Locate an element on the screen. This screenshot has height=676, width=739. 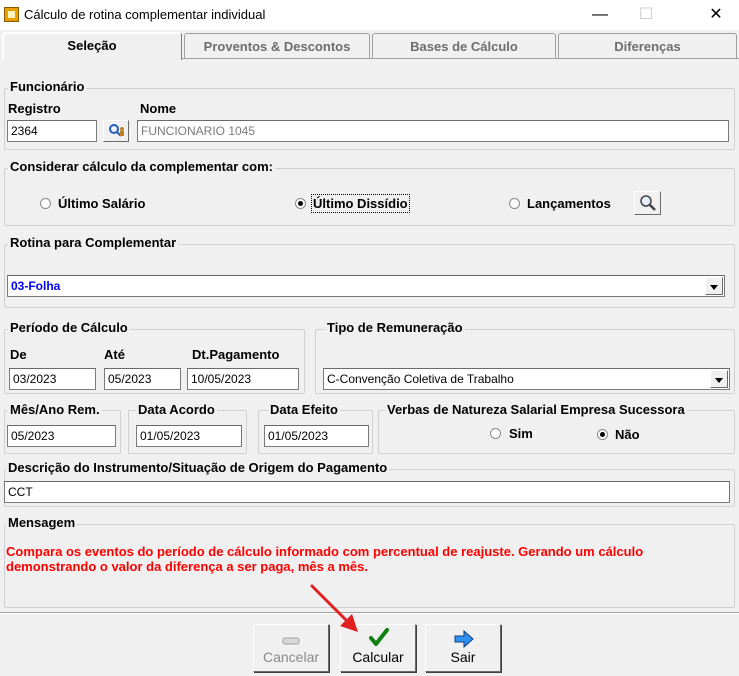
tab-selecao: Seleção is located at coordinates (92, 46).